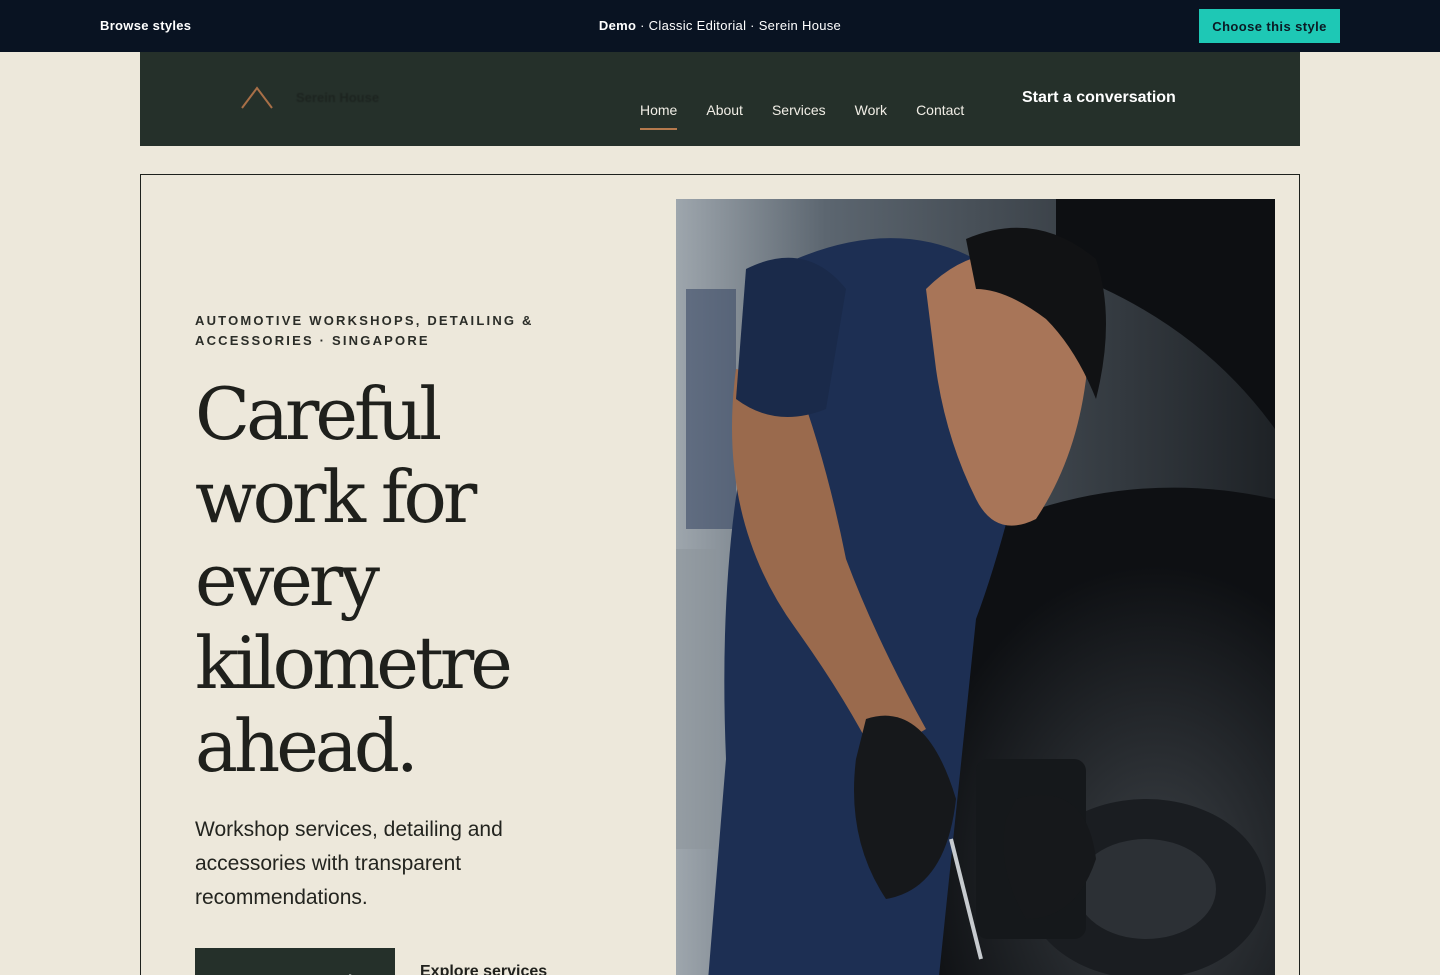  Describe the element at coordinates (617, 25) in the screenshot. I see `demo-prefix: Demo` at that location.